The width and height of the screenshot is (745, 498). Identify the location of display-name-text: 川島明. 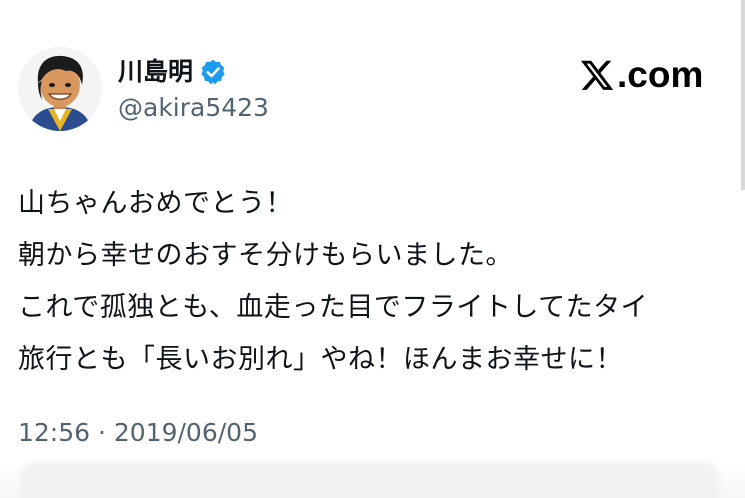
(155, 72).